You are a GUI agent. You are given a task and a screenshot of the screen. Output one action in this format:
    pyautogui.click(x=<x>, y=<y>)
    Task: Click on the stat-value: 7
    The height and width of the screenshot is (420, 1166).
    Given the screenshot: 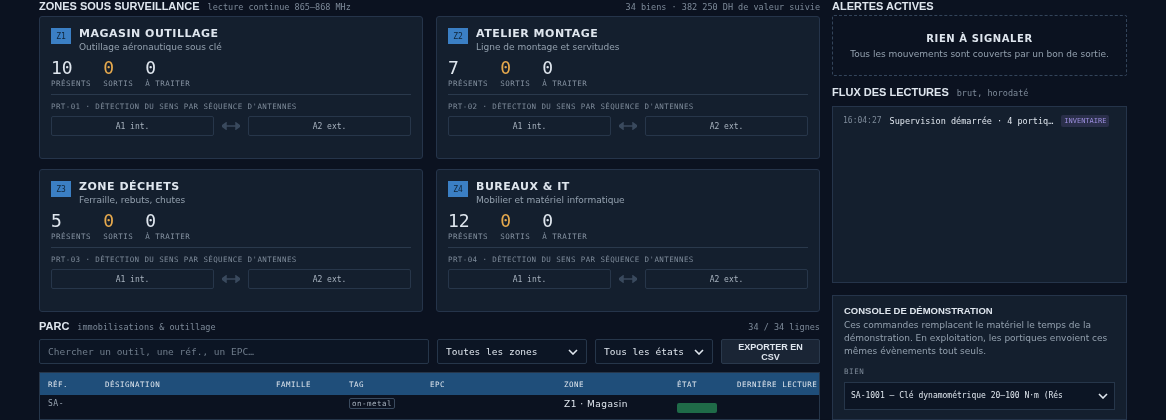 What is the action you would take?
    pyautogui.click(x=454, y=68)
    